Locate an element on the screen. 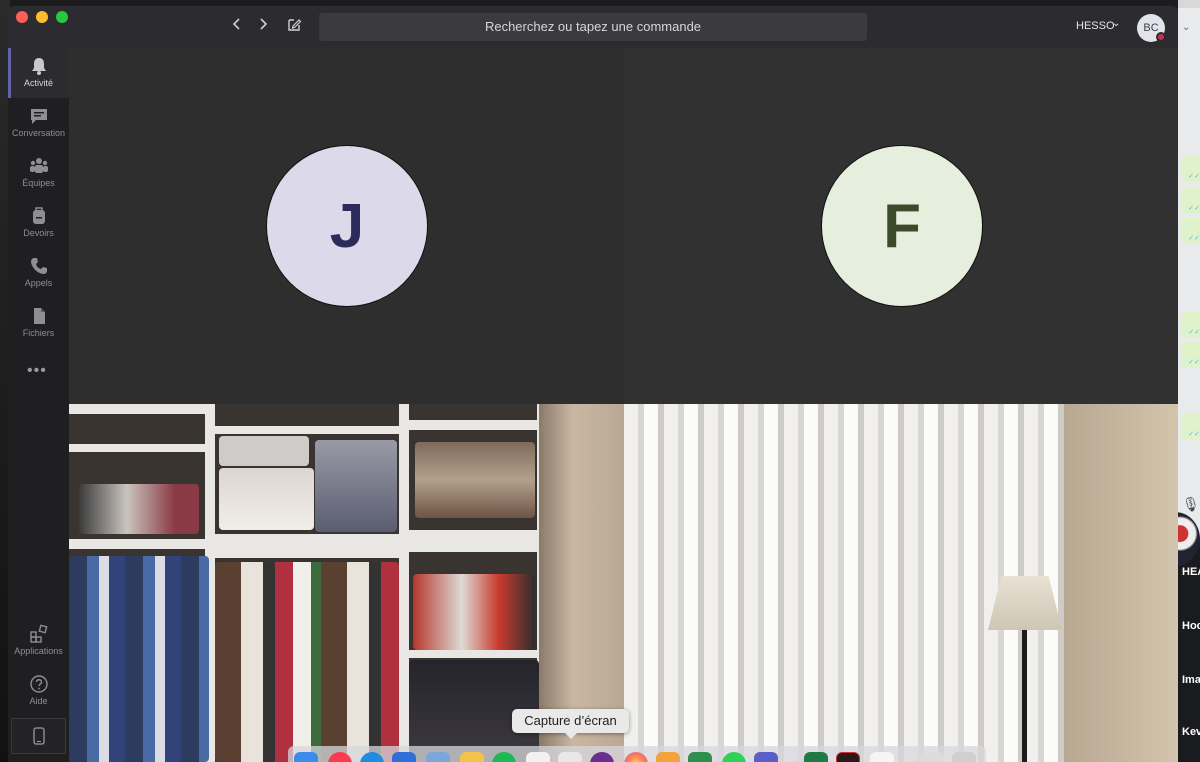 The width and height of the screenshot is (1200, 762). back-button is located at coordinates (237, 27).